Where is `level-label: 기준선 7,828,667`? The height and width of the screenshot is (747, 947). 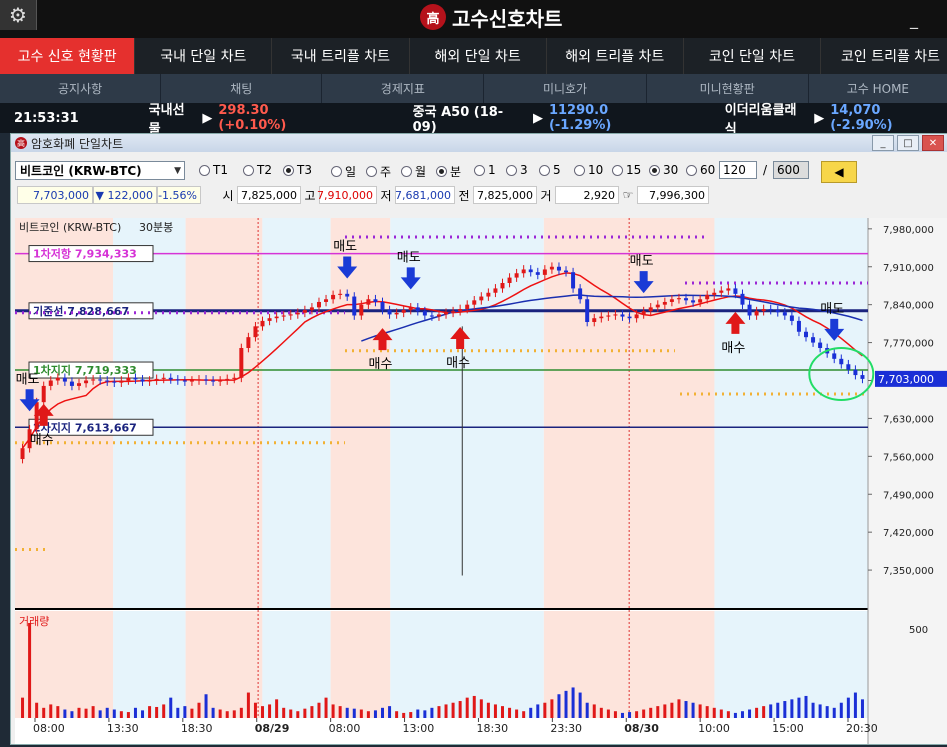
level-label: 기준선 7,828,667 is located at coordinates (81, 311).